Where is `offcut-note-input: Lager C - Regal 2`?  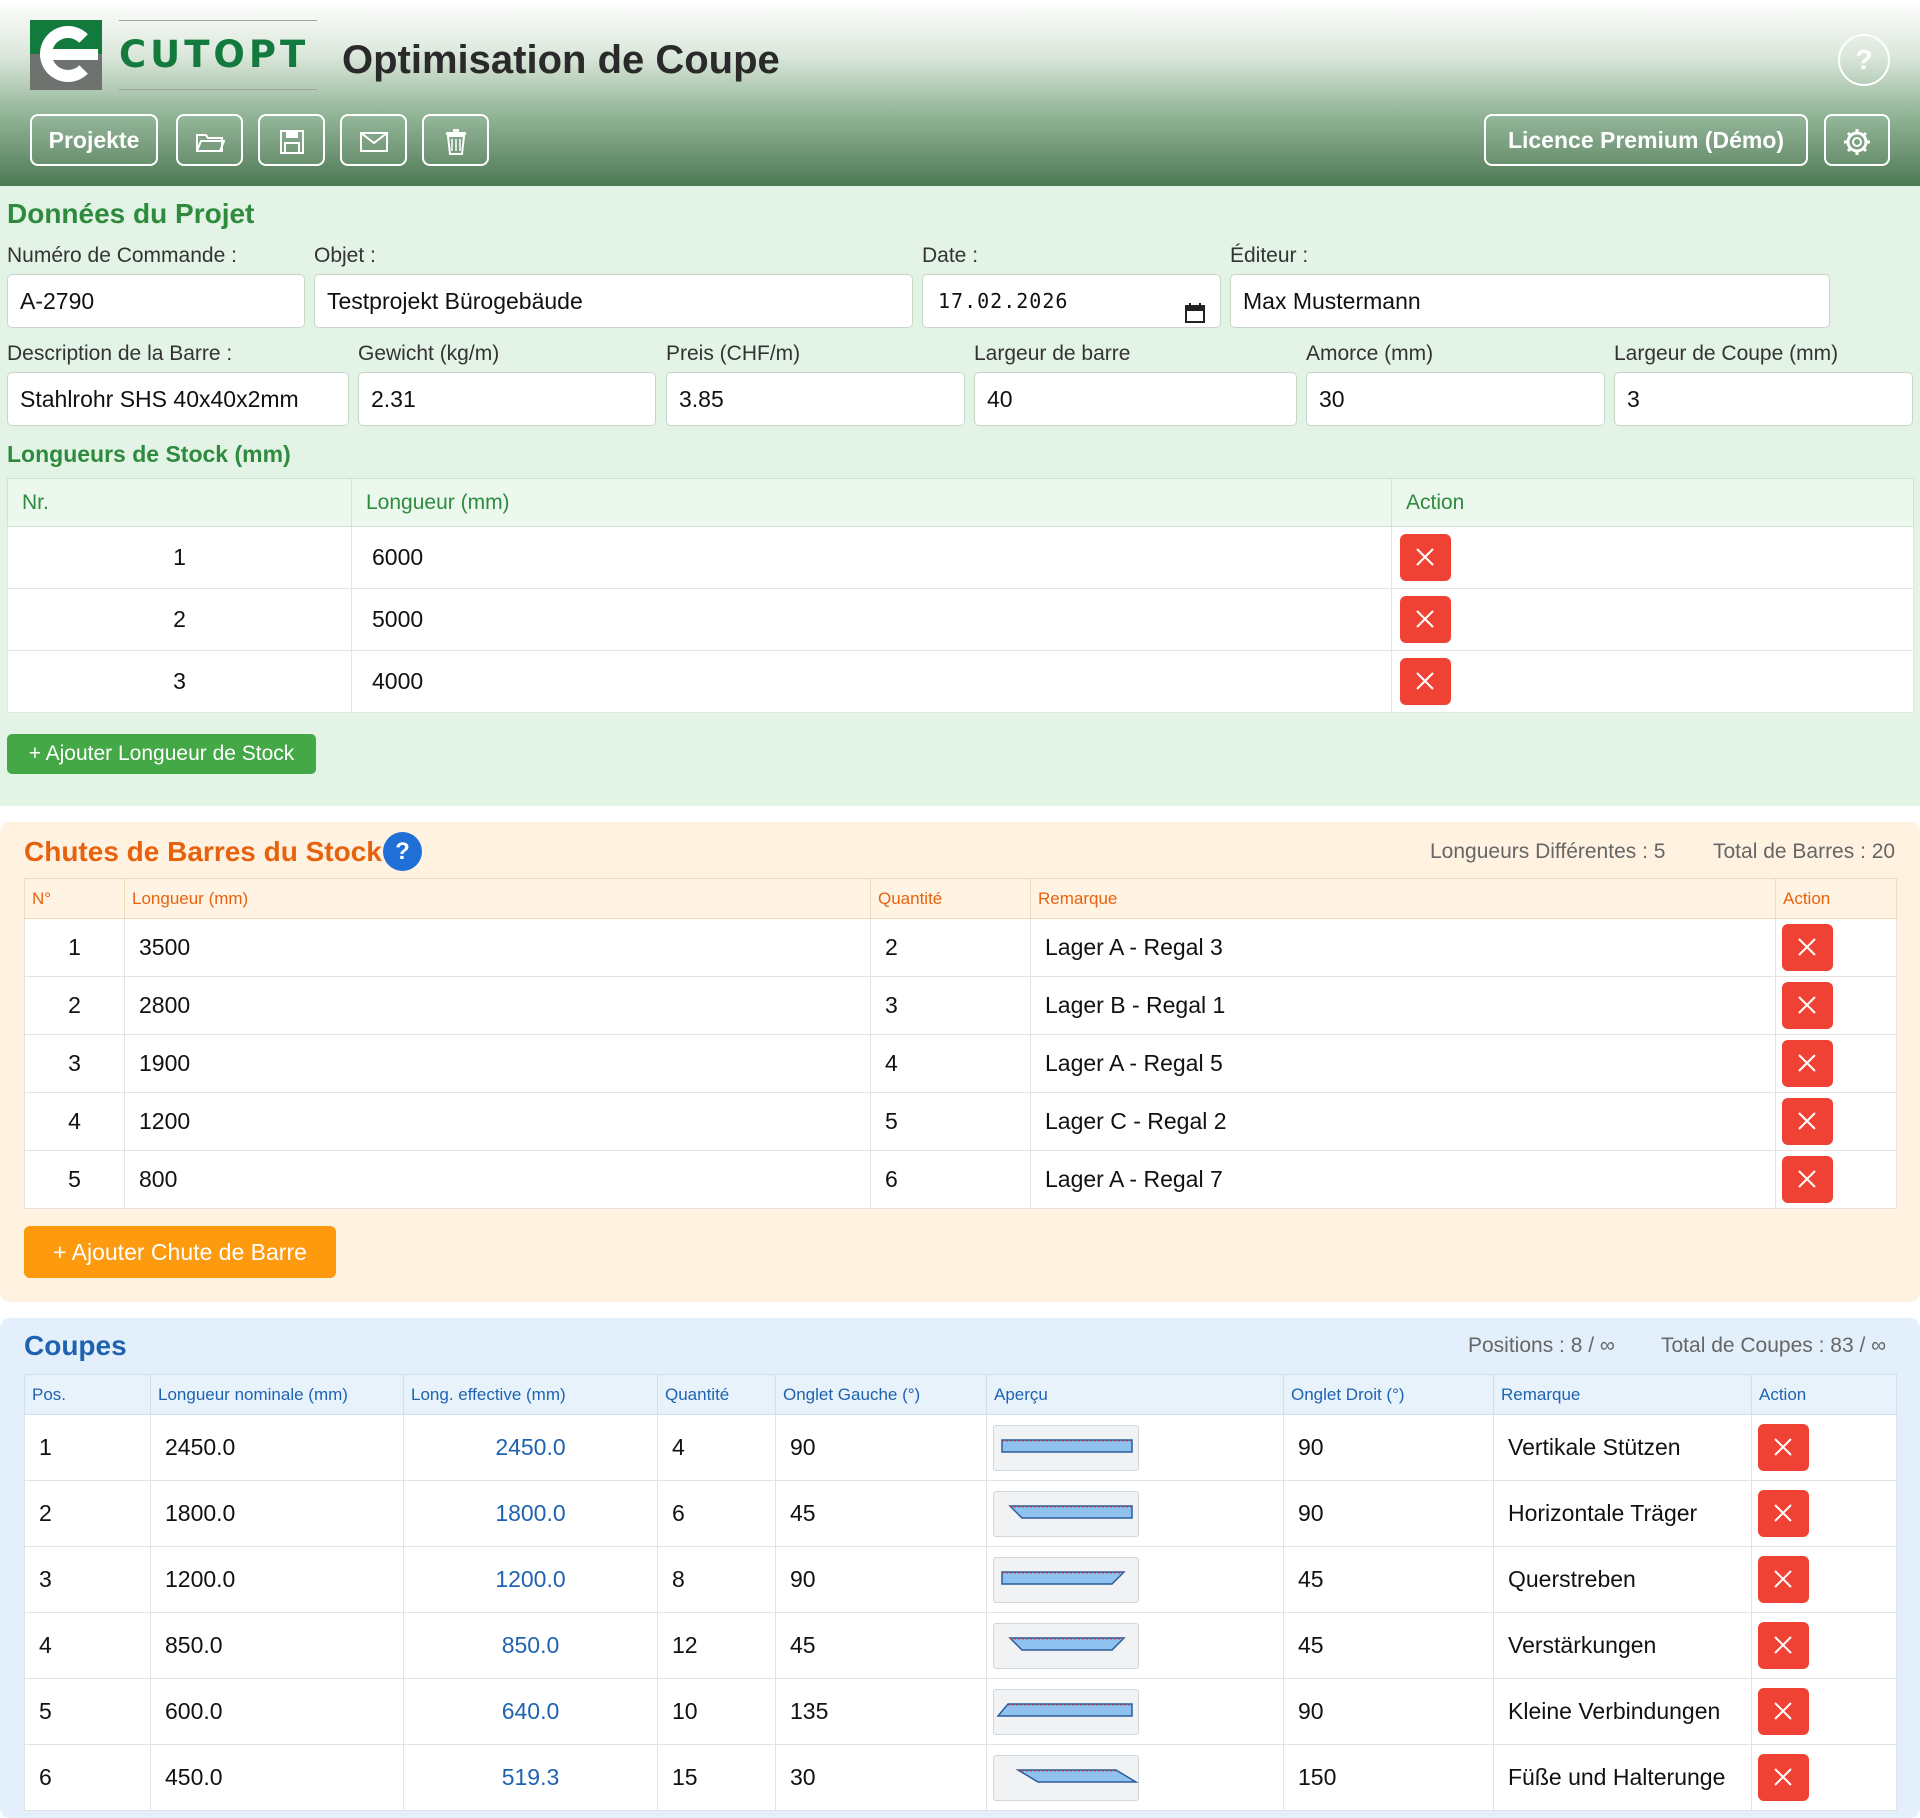
offcut-note-input: Lager C - Regal 2 is located at coordinates (1403, 1121).